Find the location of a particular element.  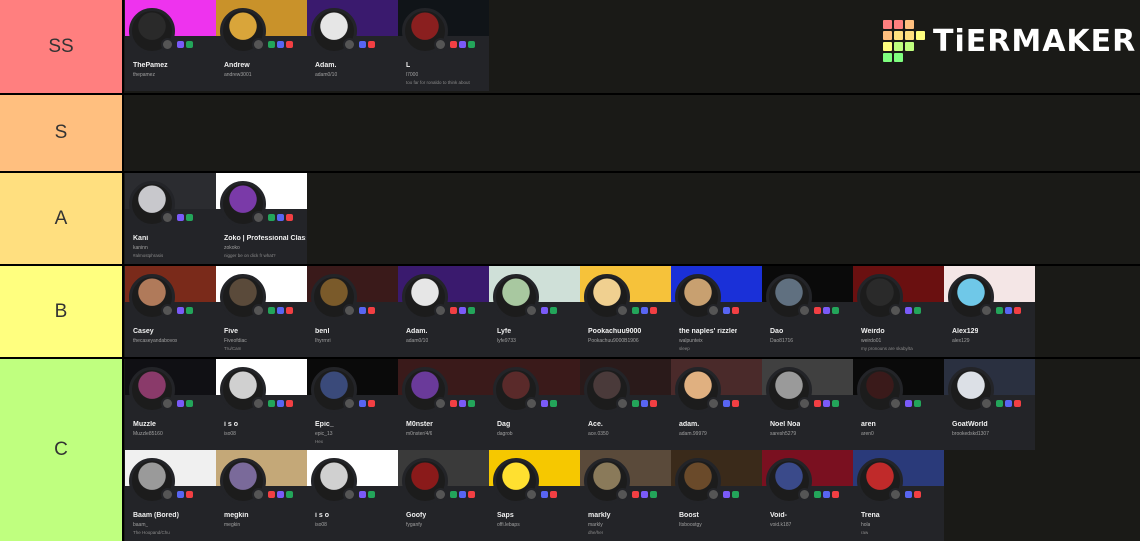

display-name: Noel Noa is located at coordinates (785, 424).